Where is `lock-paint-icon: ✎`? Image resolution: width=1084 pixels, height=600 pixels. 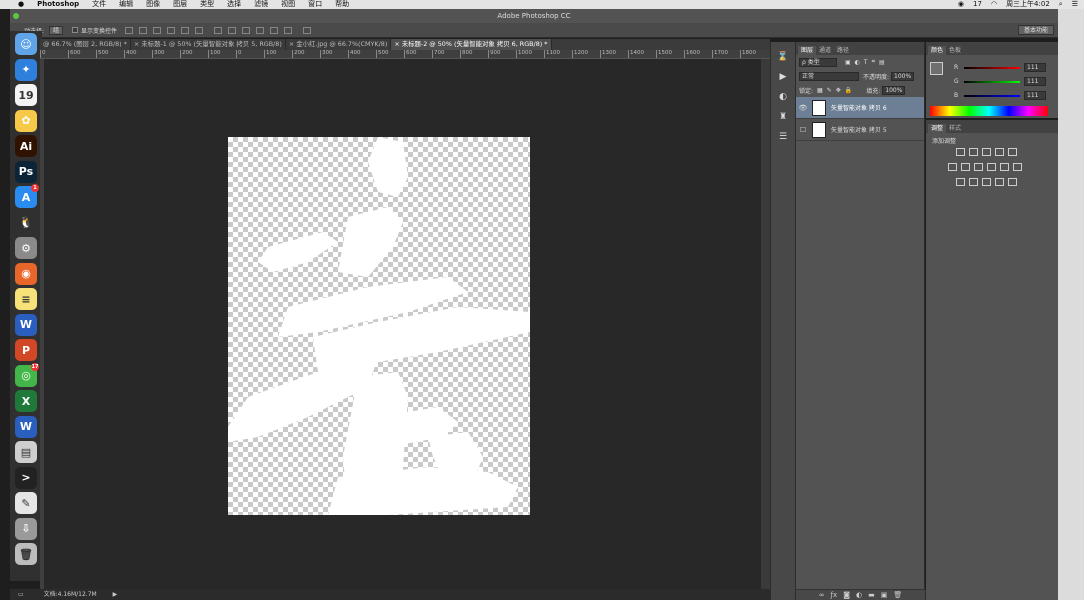 lock-paint-icon: ✎ is located at coordinates (829, 90).